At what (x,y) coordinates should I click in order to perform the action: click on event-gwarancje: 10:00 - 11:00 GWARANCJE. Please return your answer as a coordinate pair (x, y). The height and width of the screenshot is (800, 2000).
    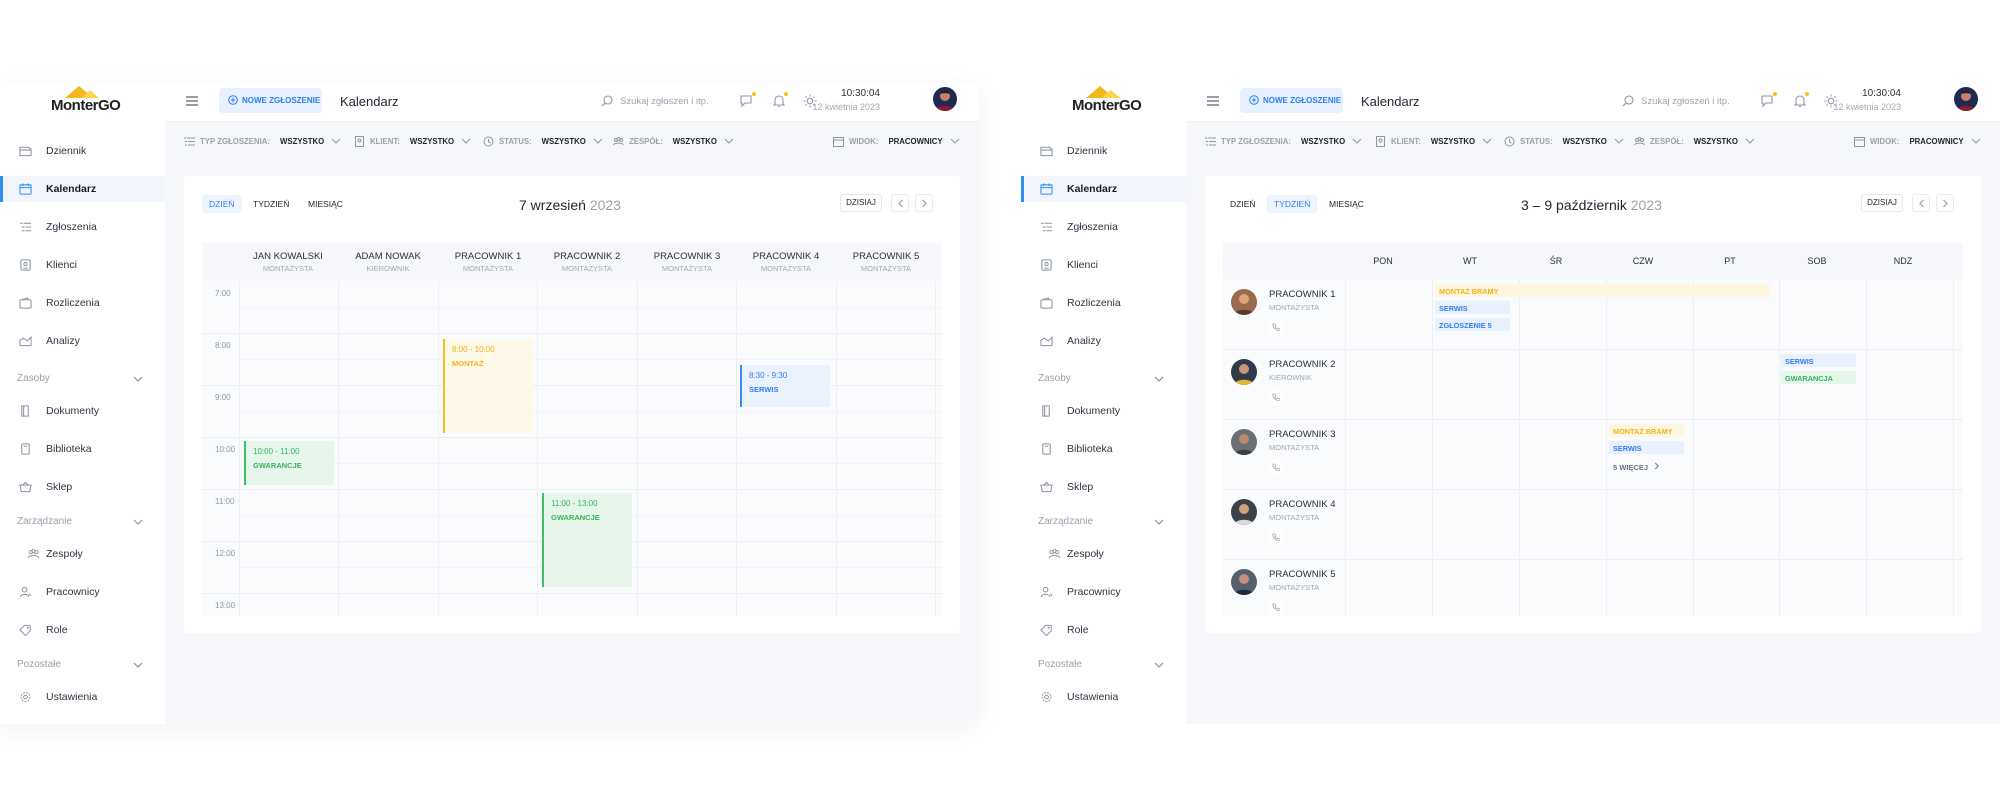
    Looking at the image, I should click on (289, 463).